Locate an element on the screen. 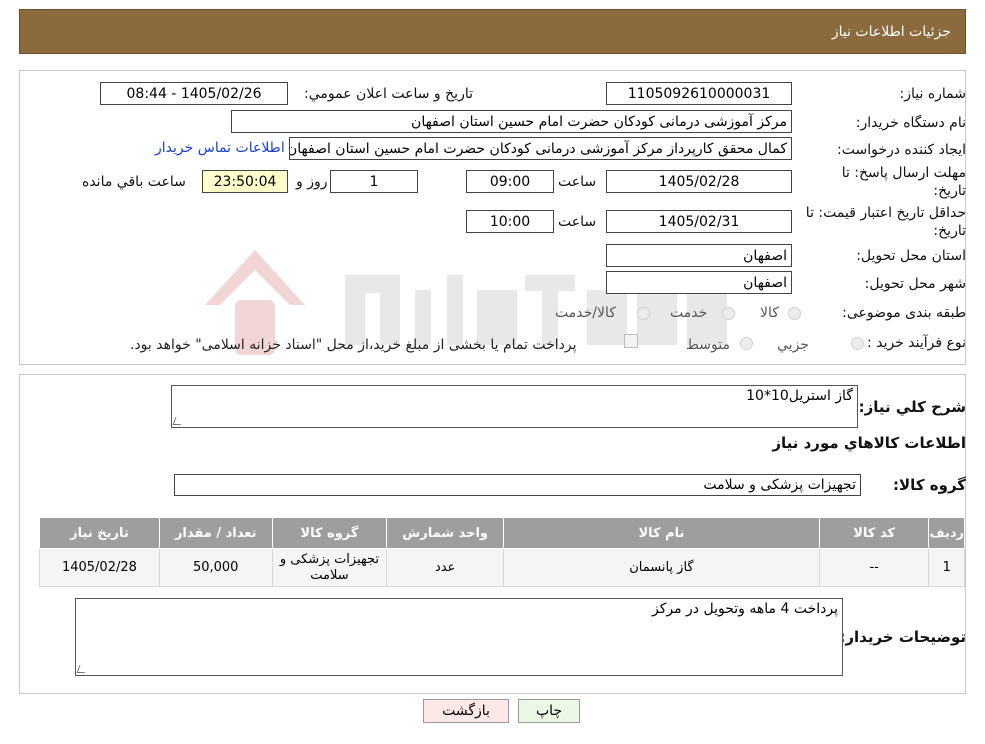 Image resolution: width=985 pixels, height=744 pixels. description-label: شرح كلي نياز: is located at coordinates (912, 407).